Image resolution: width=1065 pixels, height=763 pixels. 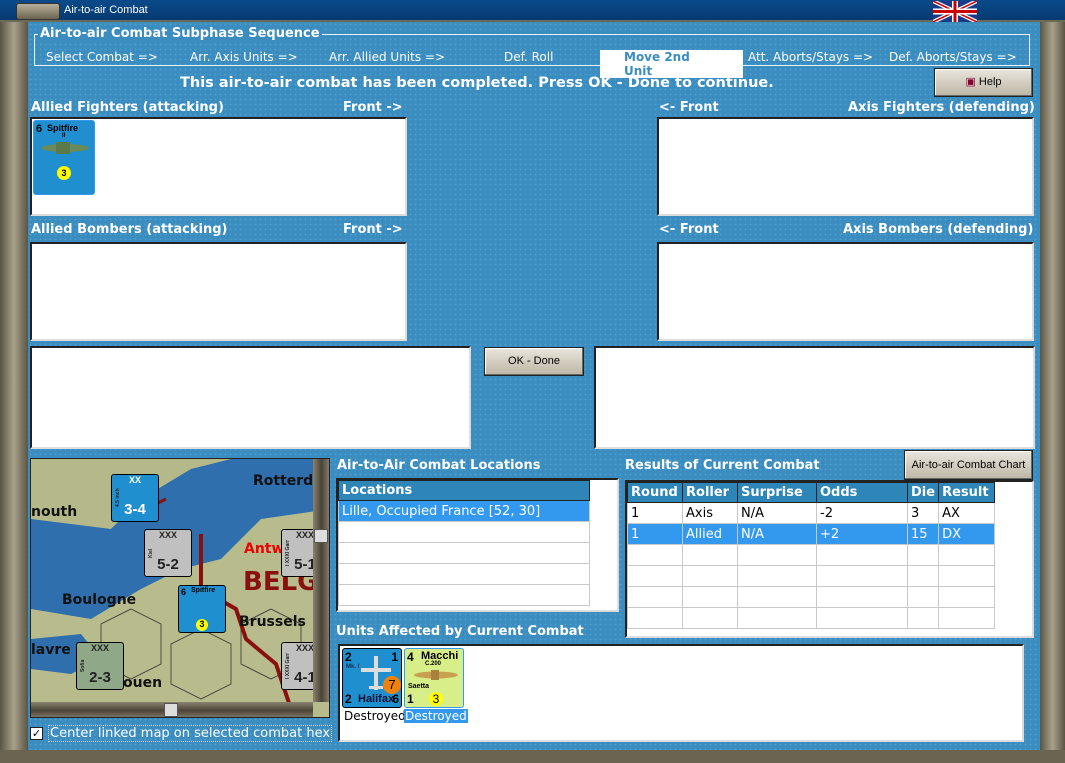 I want to click on map-horizontal-scrollbar, so click(x=172, y=709).